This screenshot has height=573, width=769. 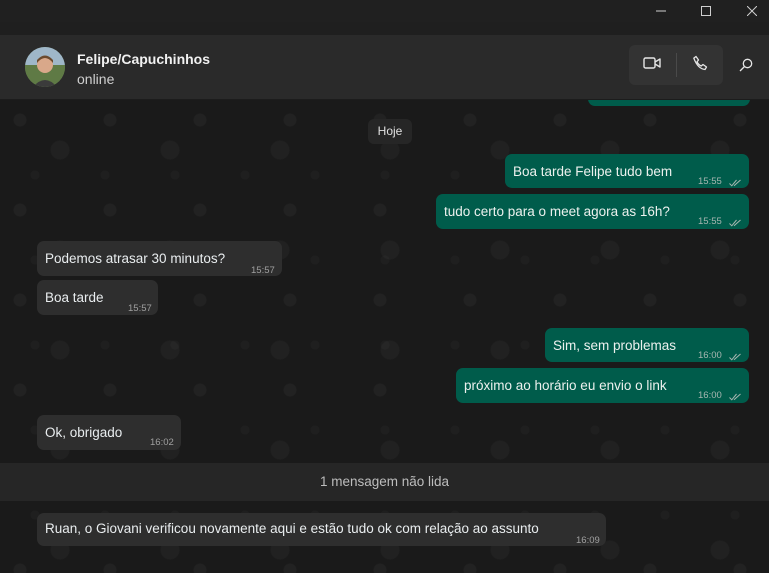 I want to click on message-bubble-incoming: Ok, obrigado 16:02, so click(x=109, y=432).